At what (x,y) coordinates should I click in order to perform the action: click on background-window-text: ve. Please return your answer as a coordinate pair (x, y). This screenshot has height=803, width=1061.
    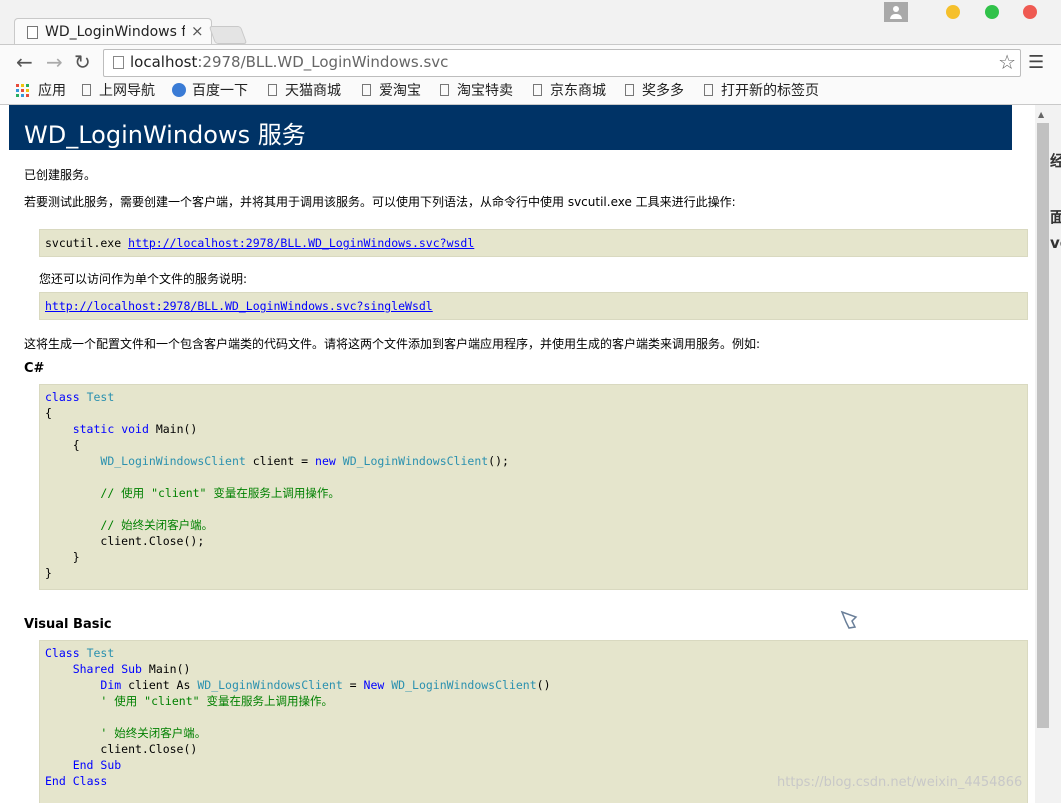
    Looking at the image, I should click on (1055, 243).